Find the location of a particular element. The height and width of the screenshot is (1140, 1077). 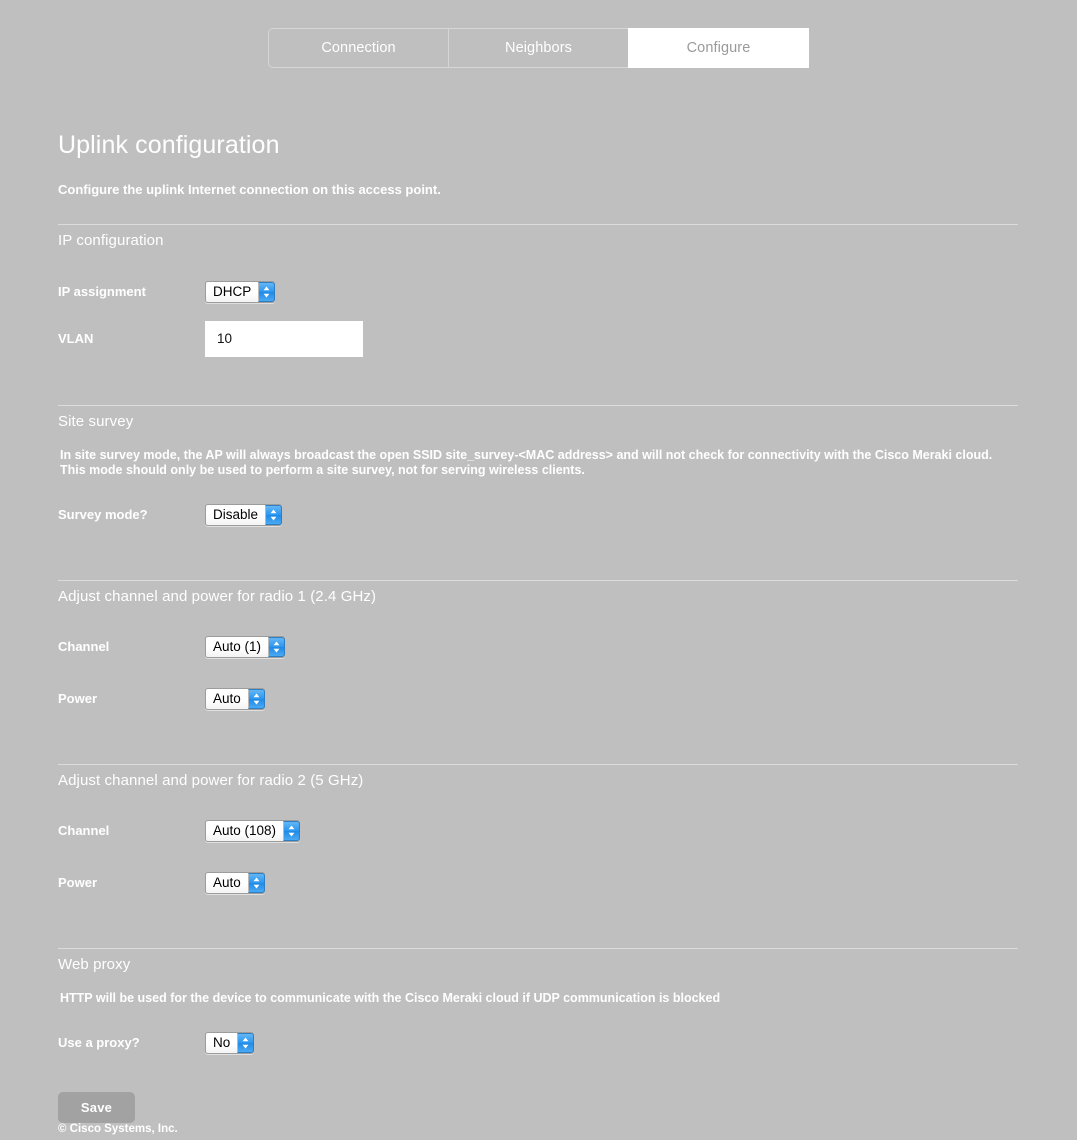

vlan-label: VLAN is located at coordinates (76, 338).